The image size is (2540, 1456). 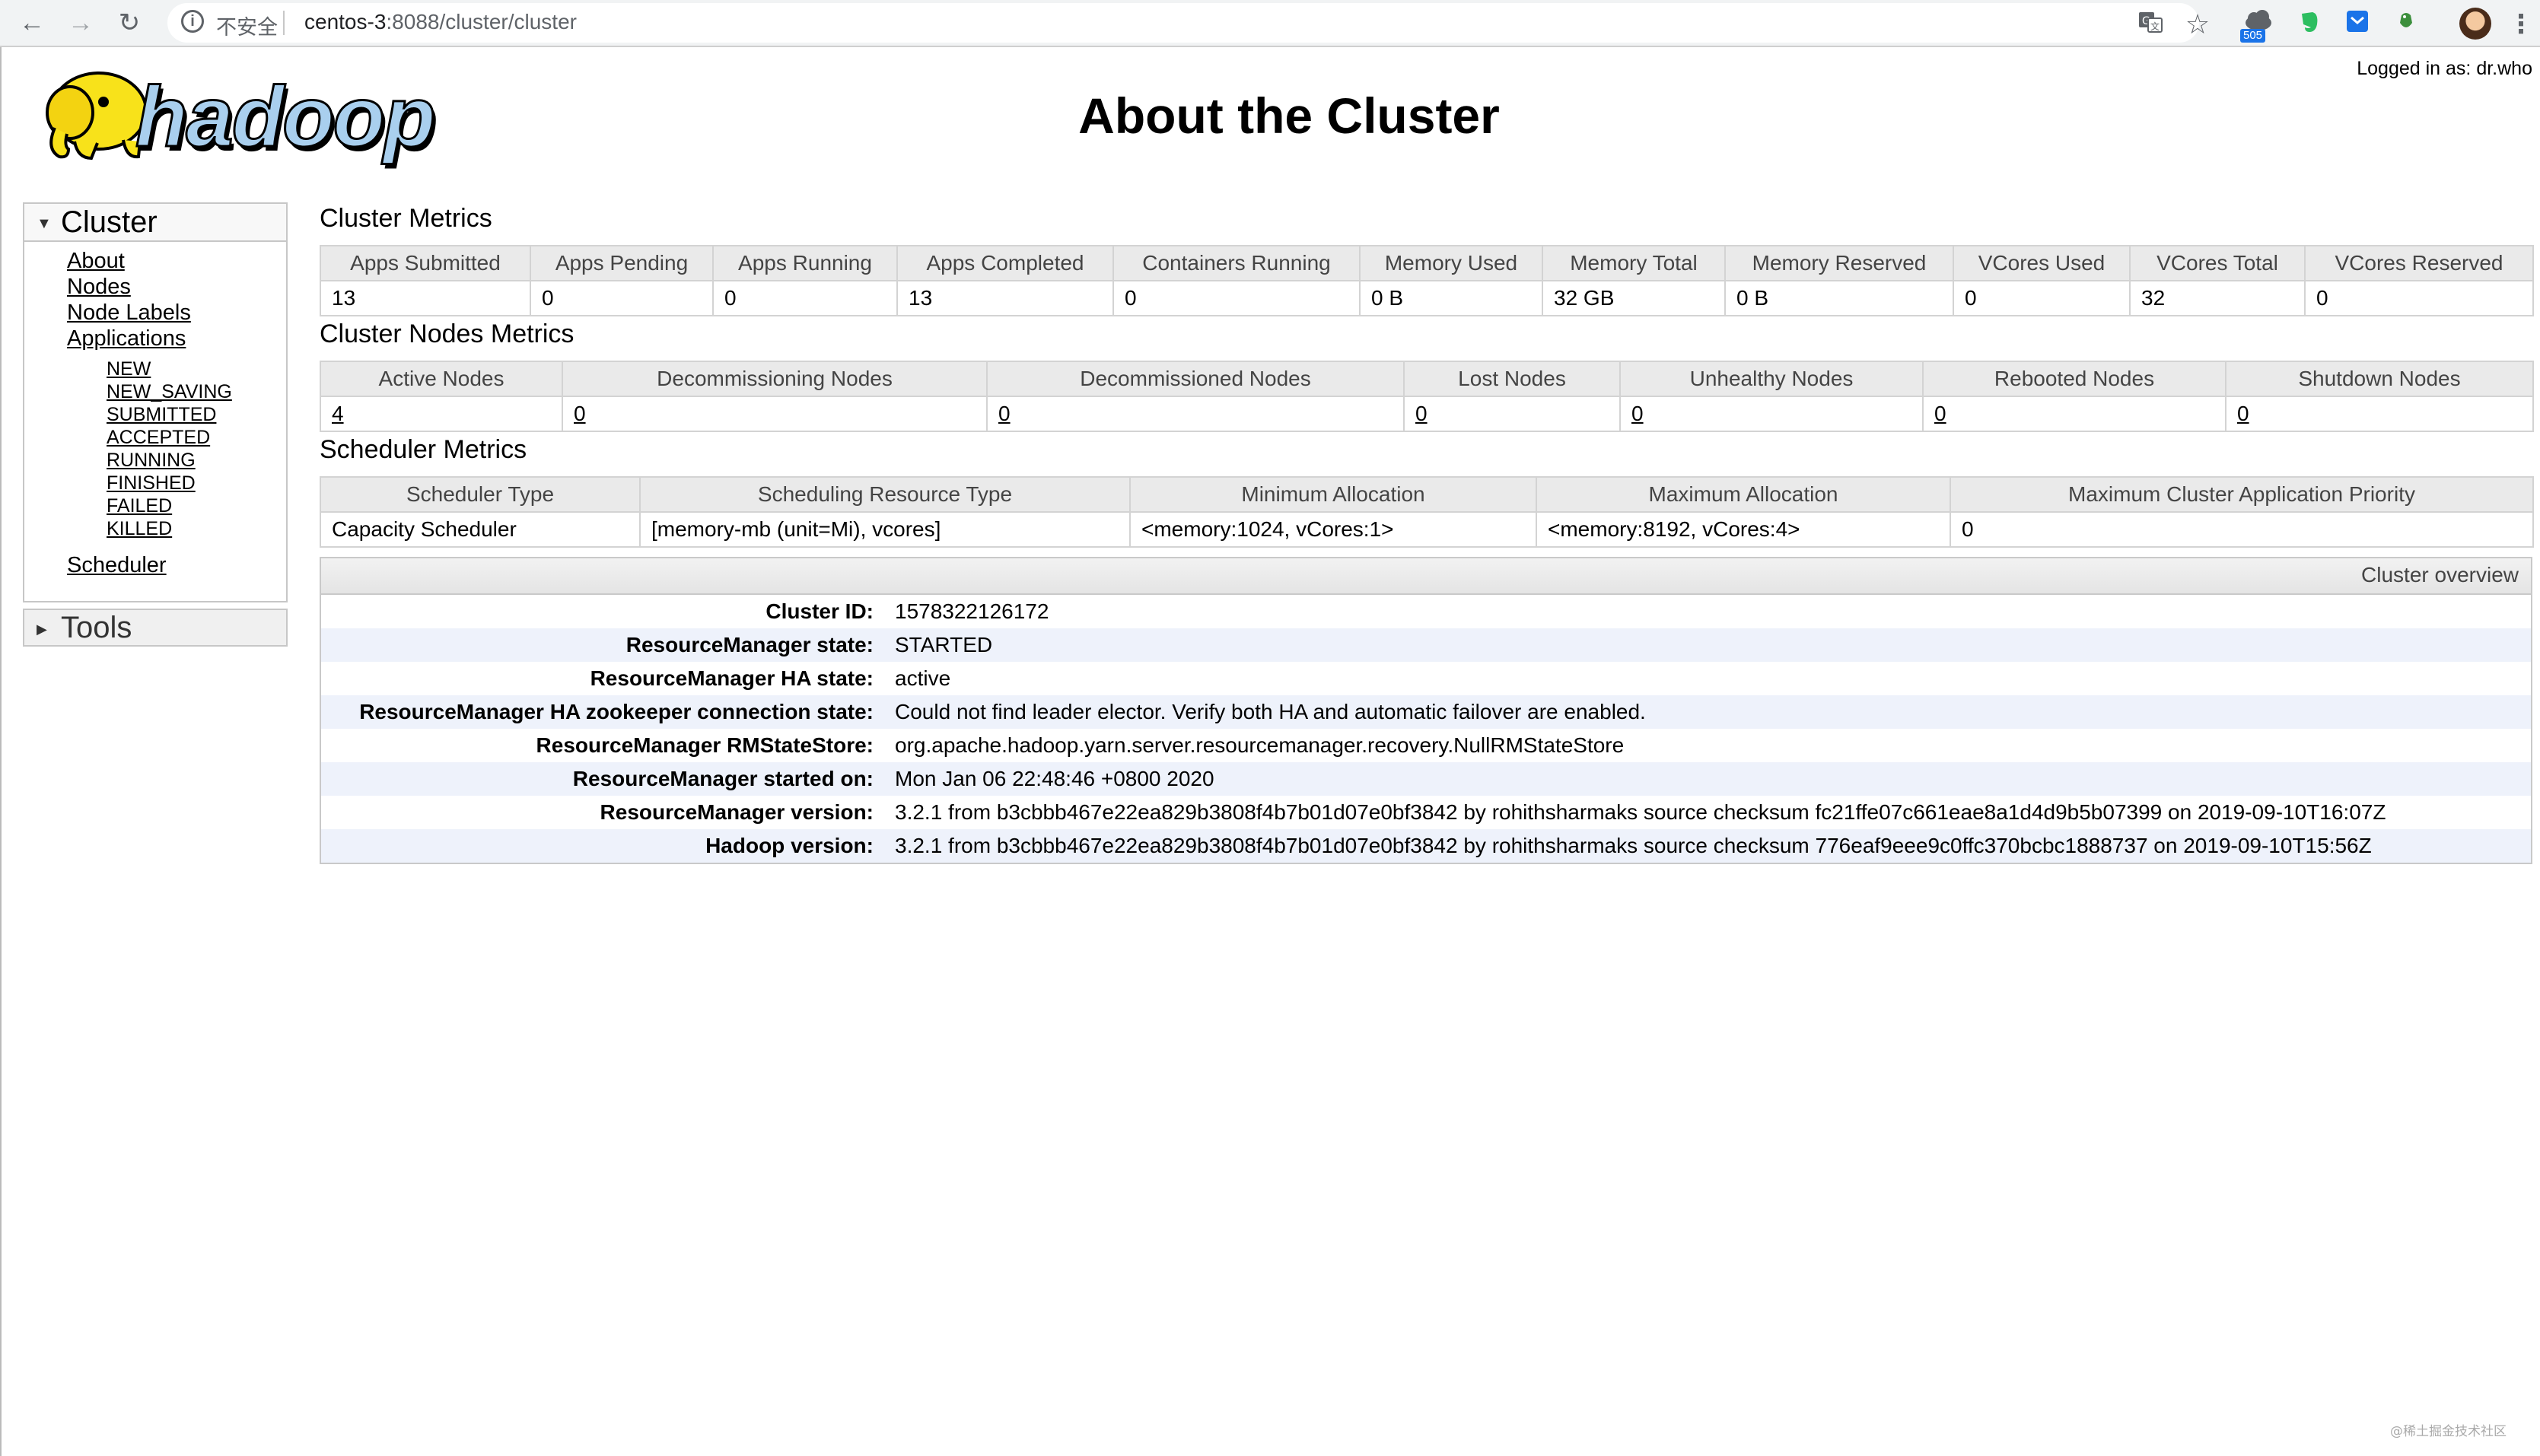 I want to click on sidebar-tools-header: ▶ Tools, so click(x=155, y=628).